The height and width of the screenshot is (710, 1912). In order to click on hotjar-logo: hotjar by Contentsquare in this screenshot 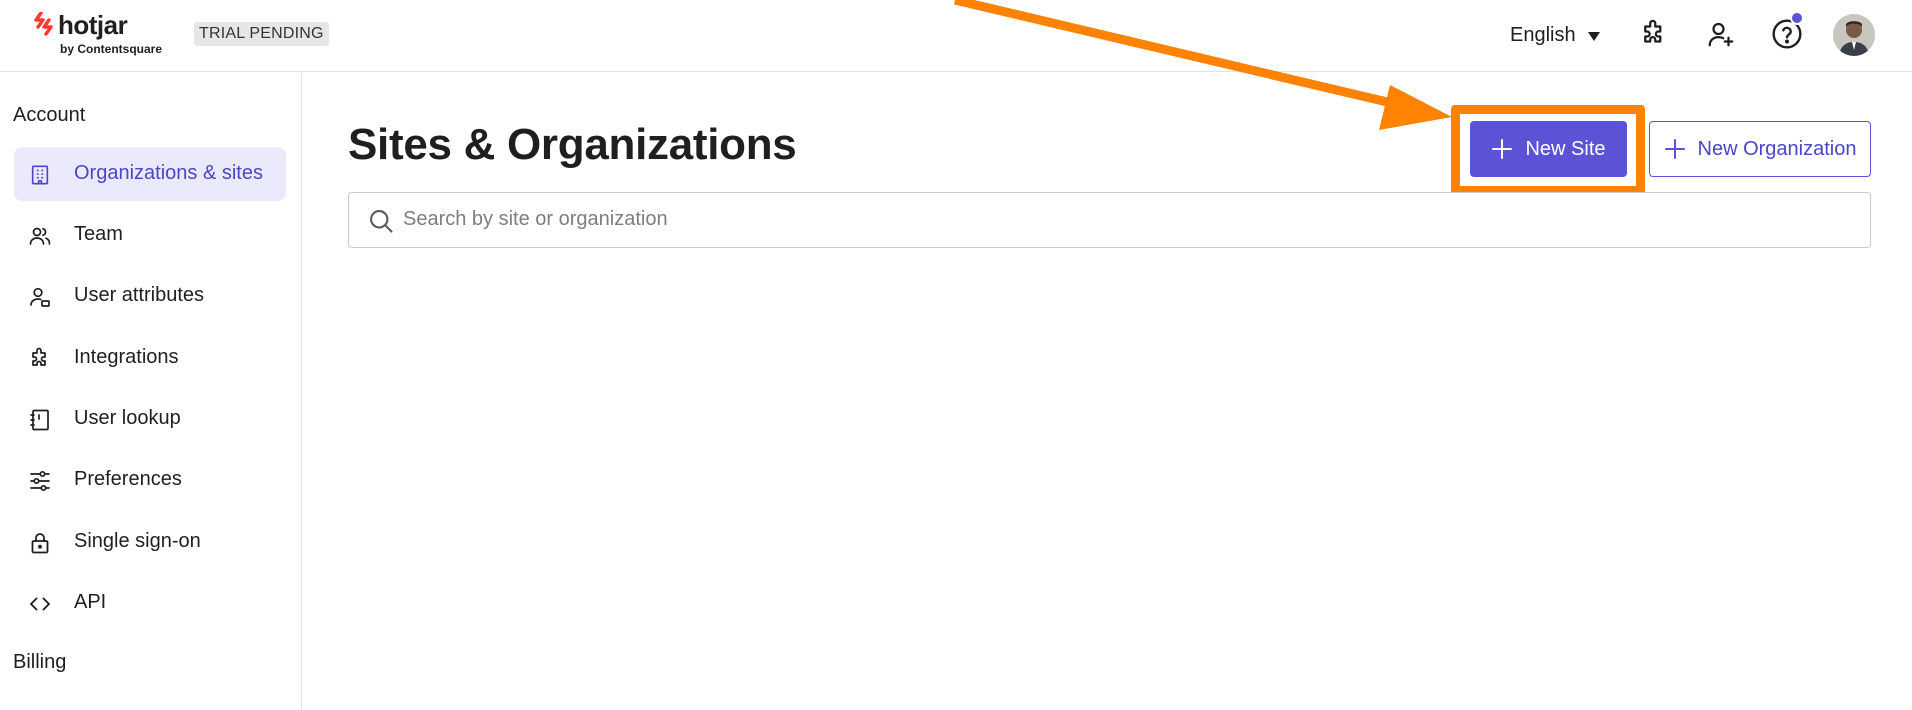, I will do `click(104, 35)`.